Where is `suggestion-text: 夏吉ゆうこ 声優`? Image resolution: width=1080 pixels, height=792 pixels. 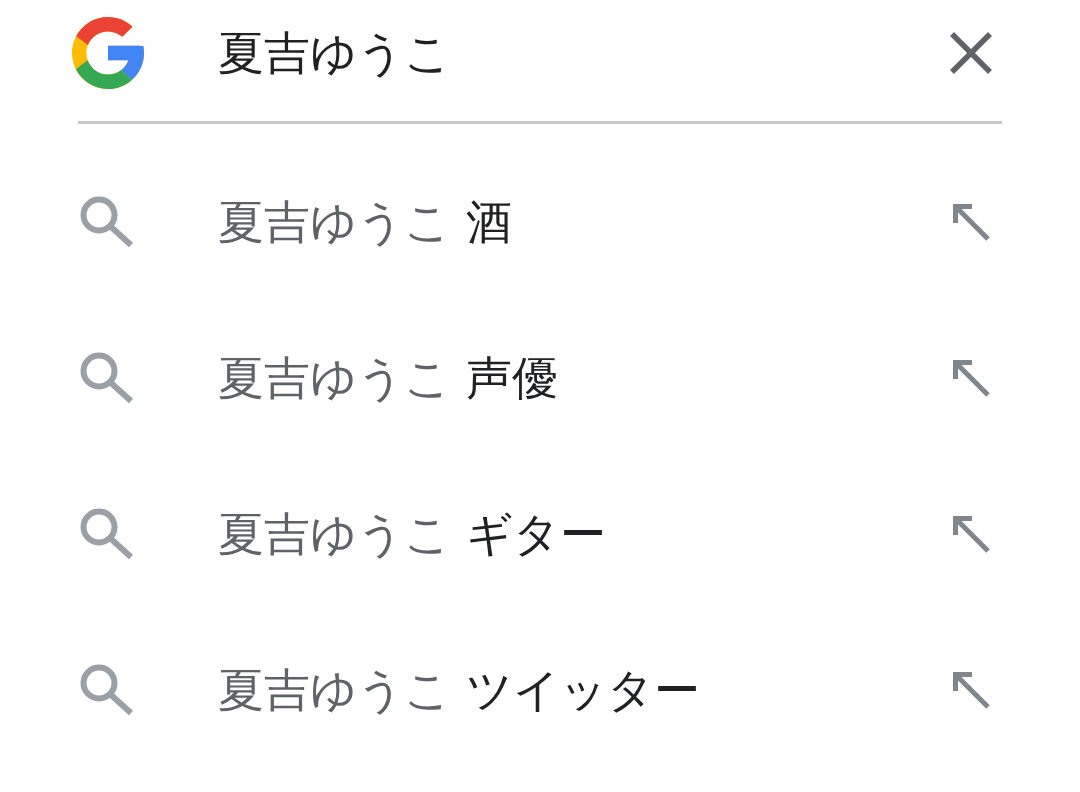 suggestion-text: 夏吉ゆうこ 声優 is located at coordinates (582, 378).